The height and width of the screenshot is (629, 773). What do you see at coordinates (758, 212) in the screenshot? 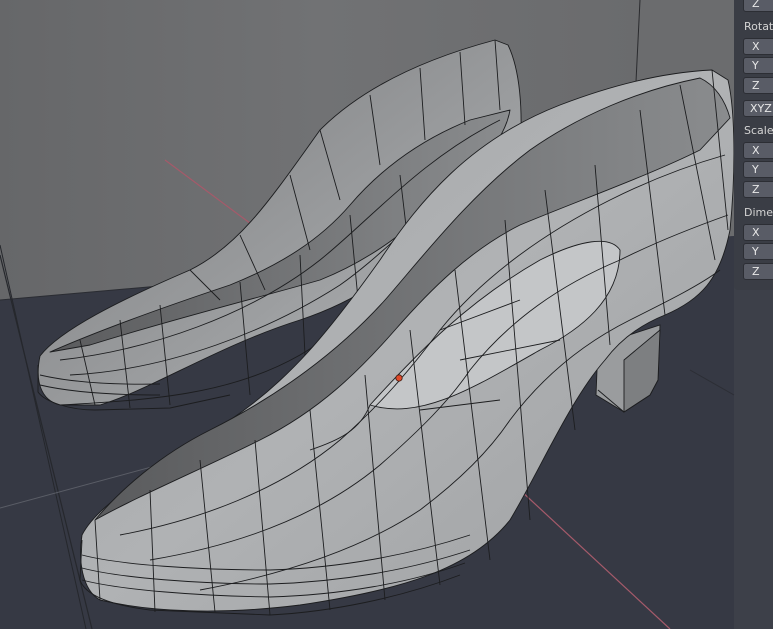
I see `dimensions-label: Dimer` at bounding box center [758, 212].